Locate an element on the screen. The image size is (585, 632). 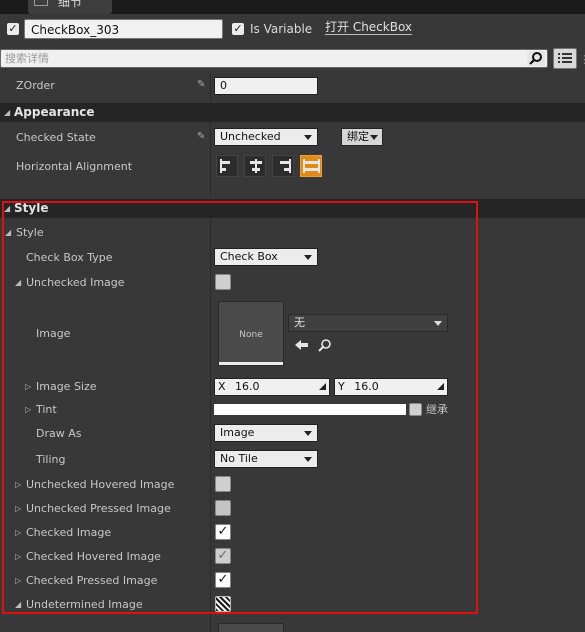
align-fill-button is located at coordinates (311, 166).